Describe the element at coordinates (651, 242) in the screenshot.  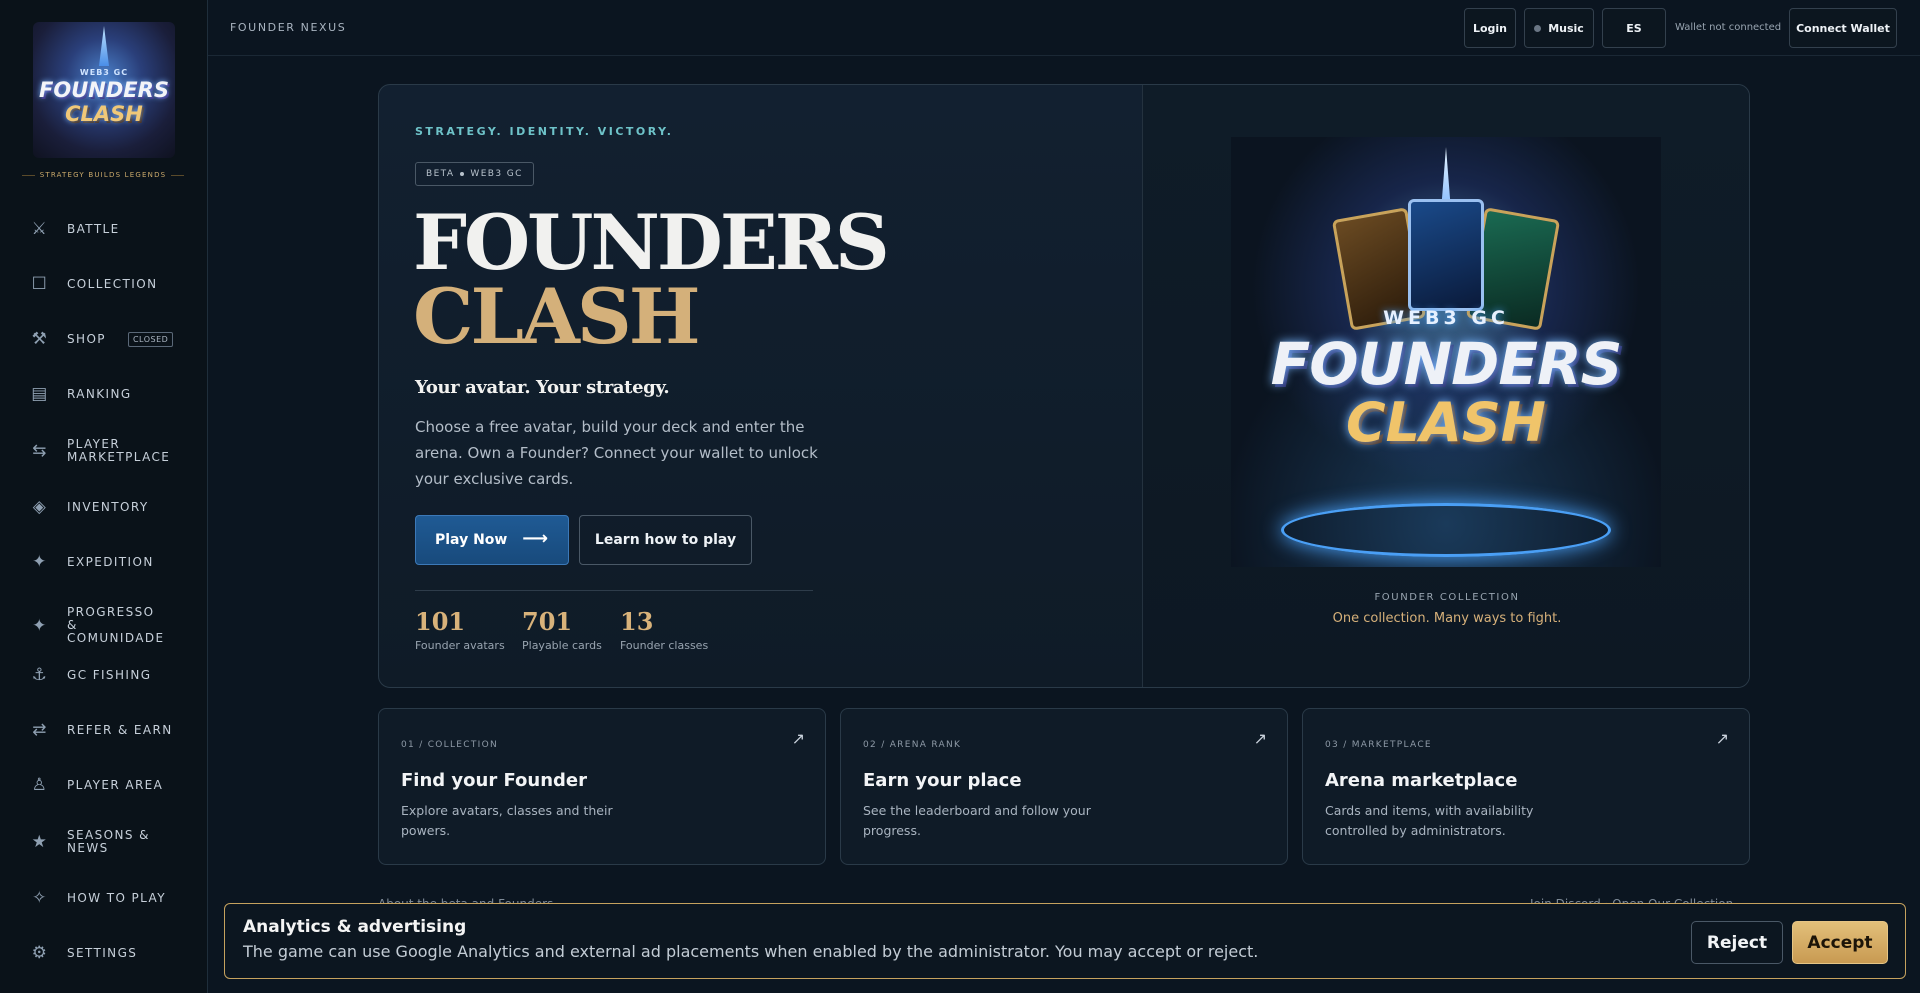
I see `hero-title-line1: FOUNDERS` at that location.